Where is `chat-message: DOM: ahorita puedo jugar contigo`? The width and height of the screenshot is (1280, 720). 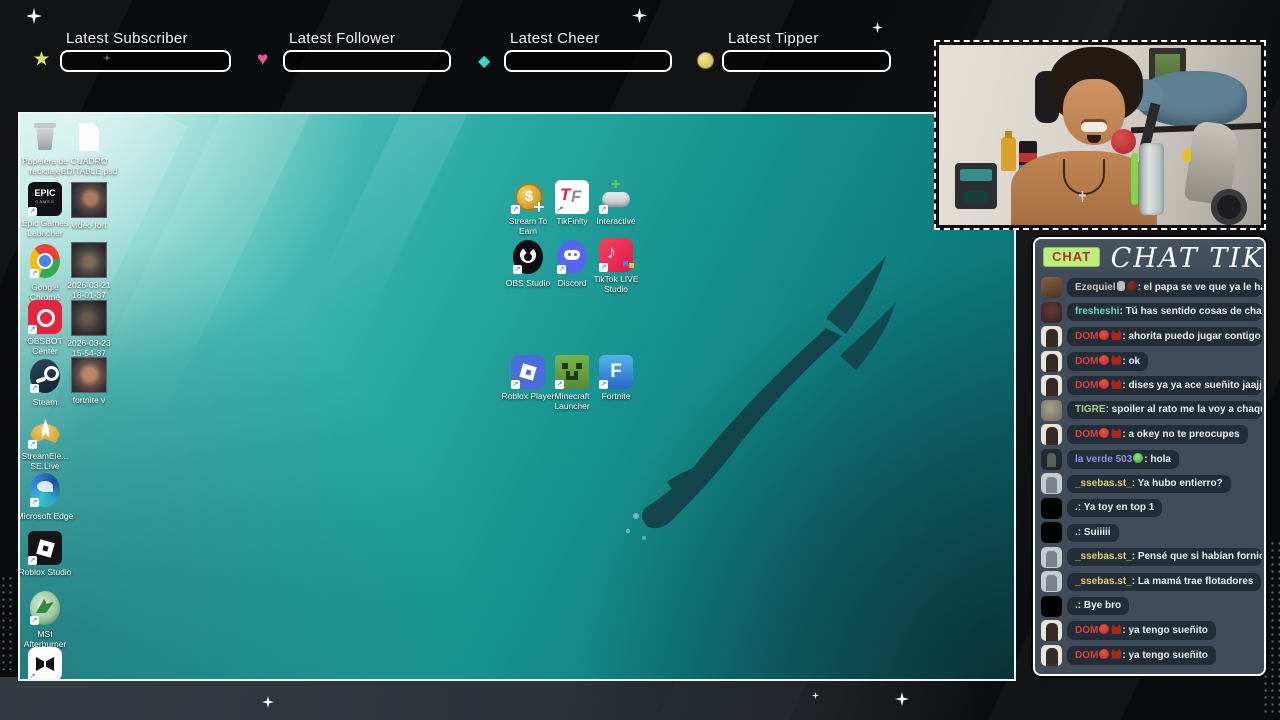
chat-message: DOM: ahorita puedo jugar contigo is located at coordinates (1151, 336).